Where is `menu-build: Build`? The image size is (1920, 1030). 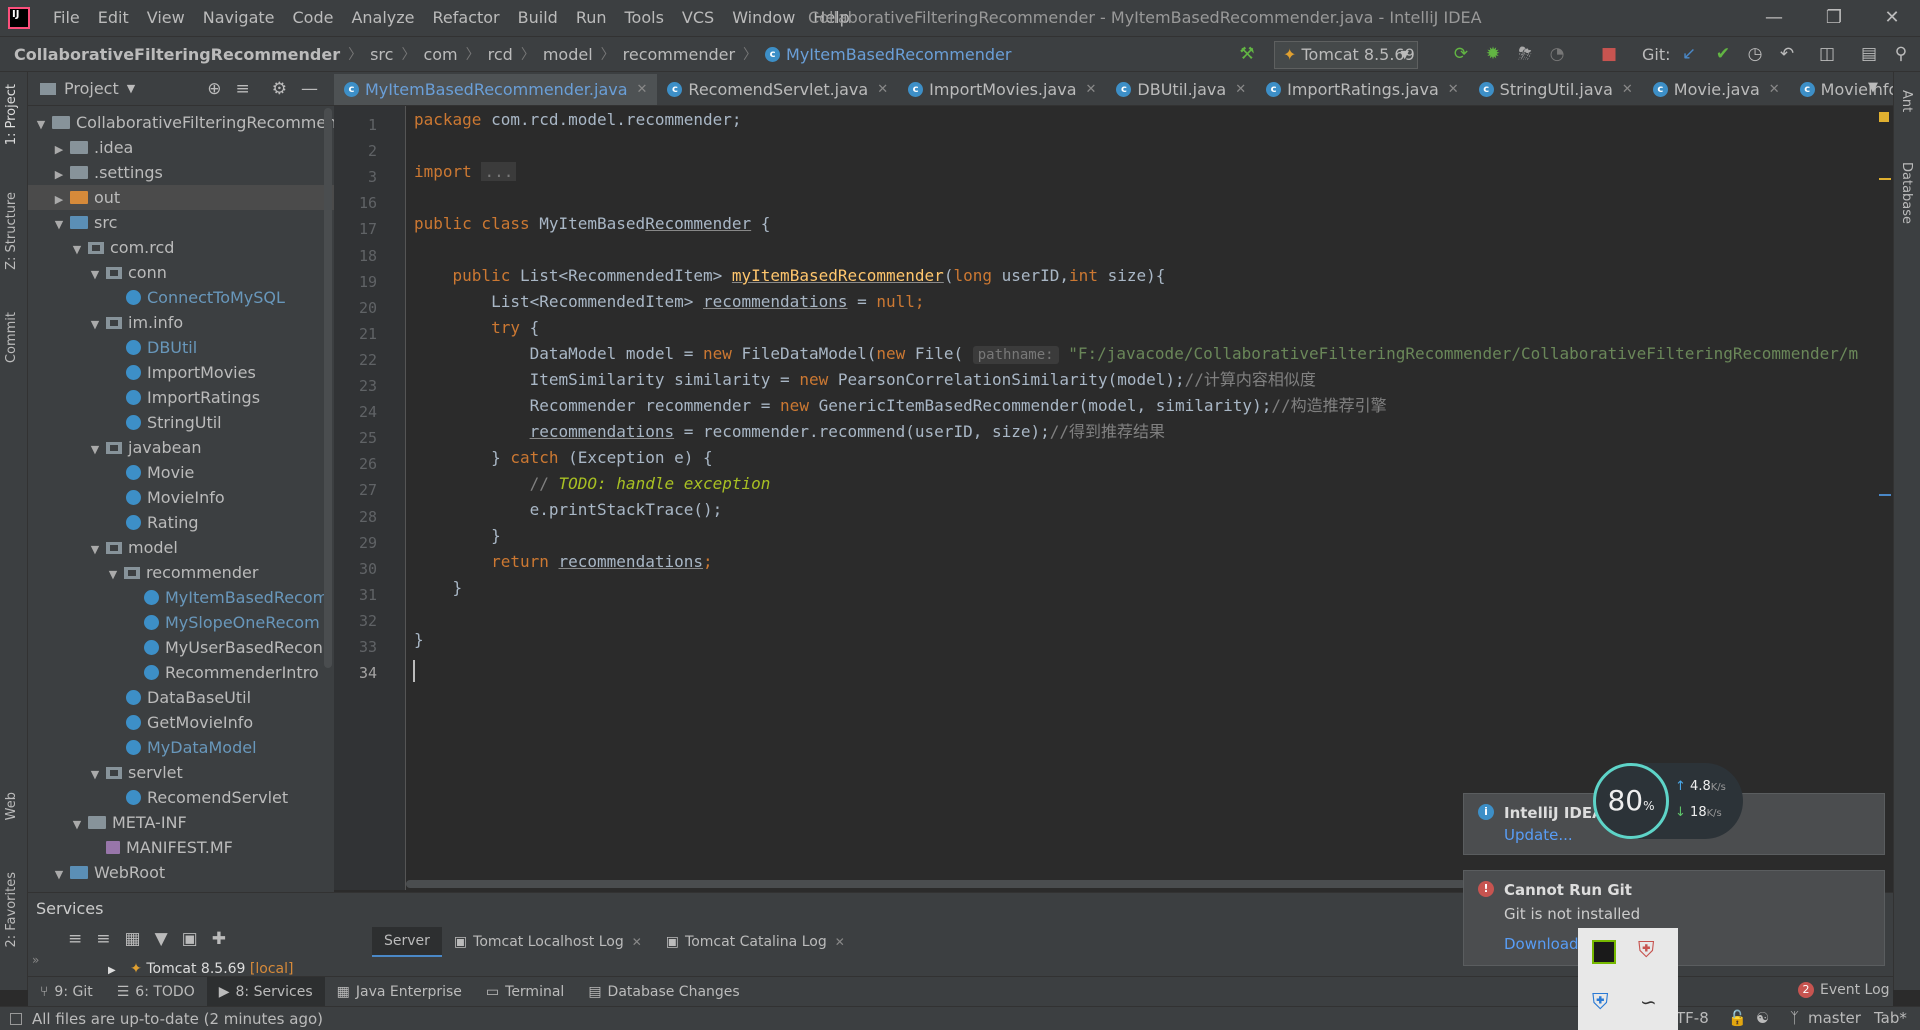 menu-build: Build is located at coordinates (538, 18).